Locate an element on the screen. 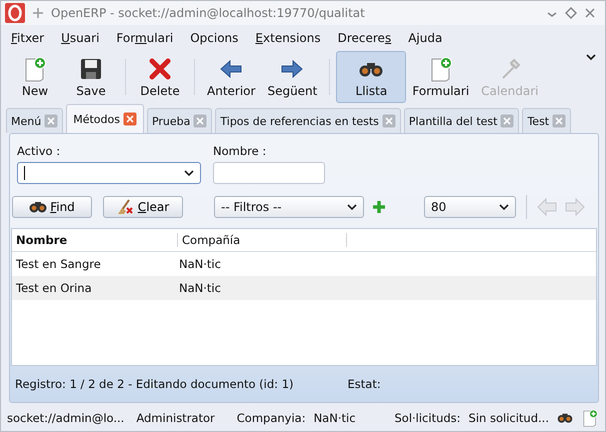 This screenshot has width=606, height=432. company-text: NaN·tic is located at coordinates (335, 418).